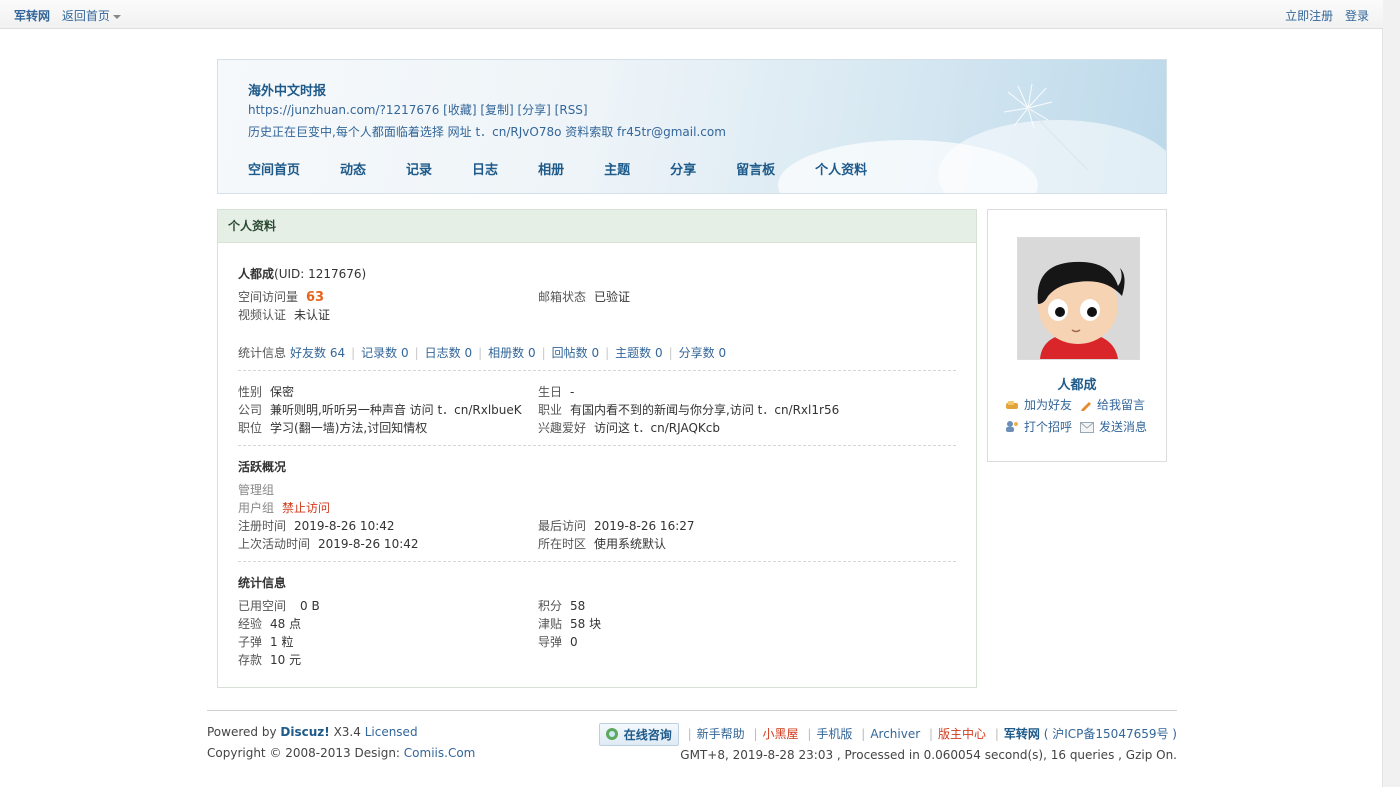 The width and height of the screenshot is (1400, 787). Describe the element at coordinates (391, 732) in the screenshot. I see `licensed-link: Licensed` at that location.